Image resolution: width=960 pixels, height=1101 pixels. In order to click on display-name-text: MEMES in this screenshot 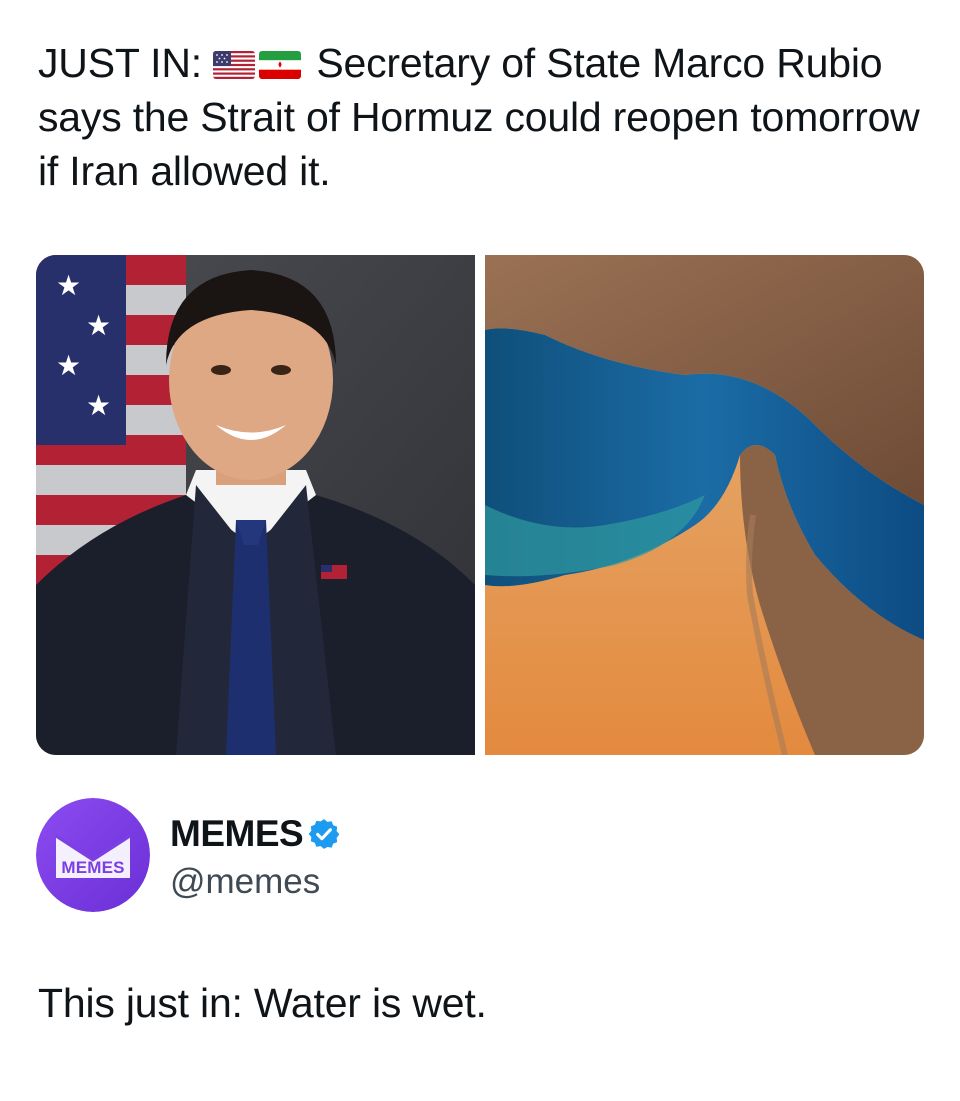, I will do `click(237, 833)`.